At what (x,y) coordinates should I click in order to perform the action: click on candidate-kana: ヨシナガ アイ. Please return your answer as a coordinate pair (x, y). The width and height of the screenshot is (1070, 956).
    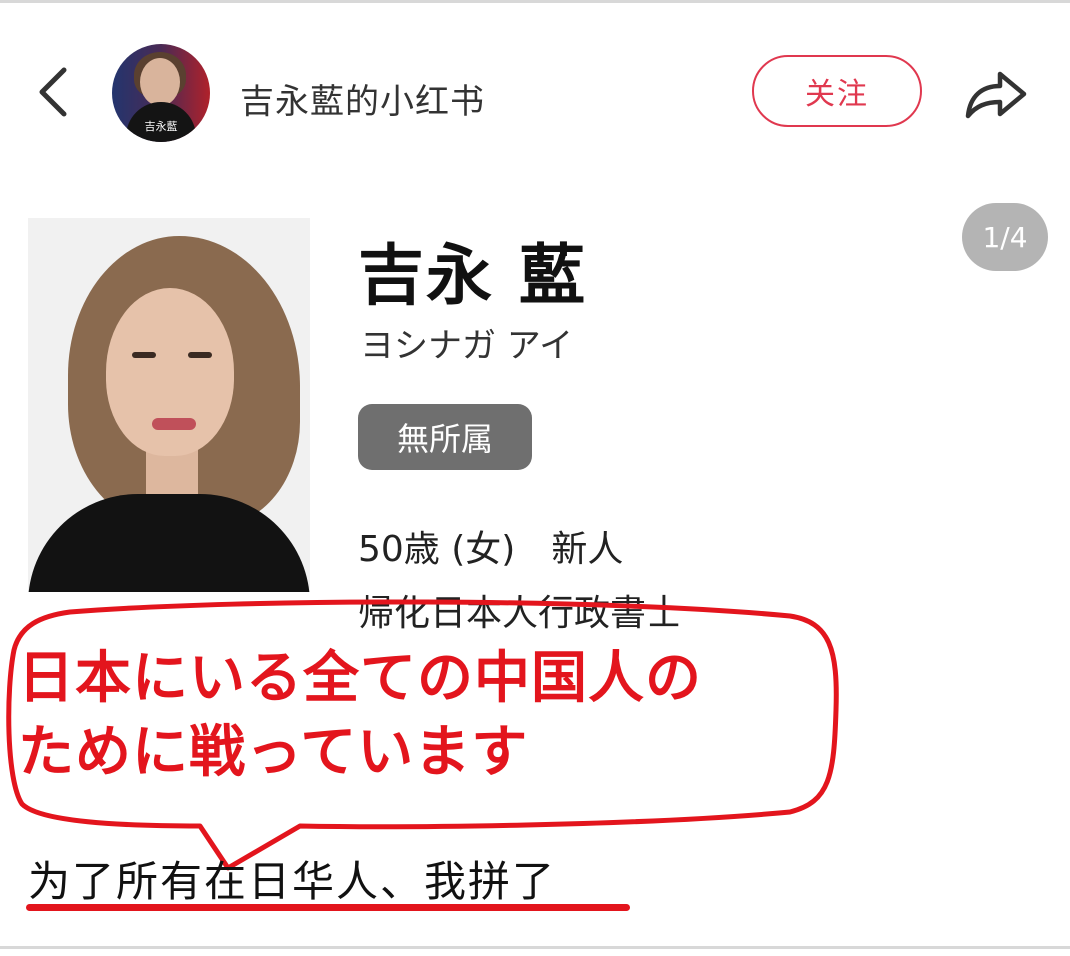
    Looking at the image, I should click on (467, 346).